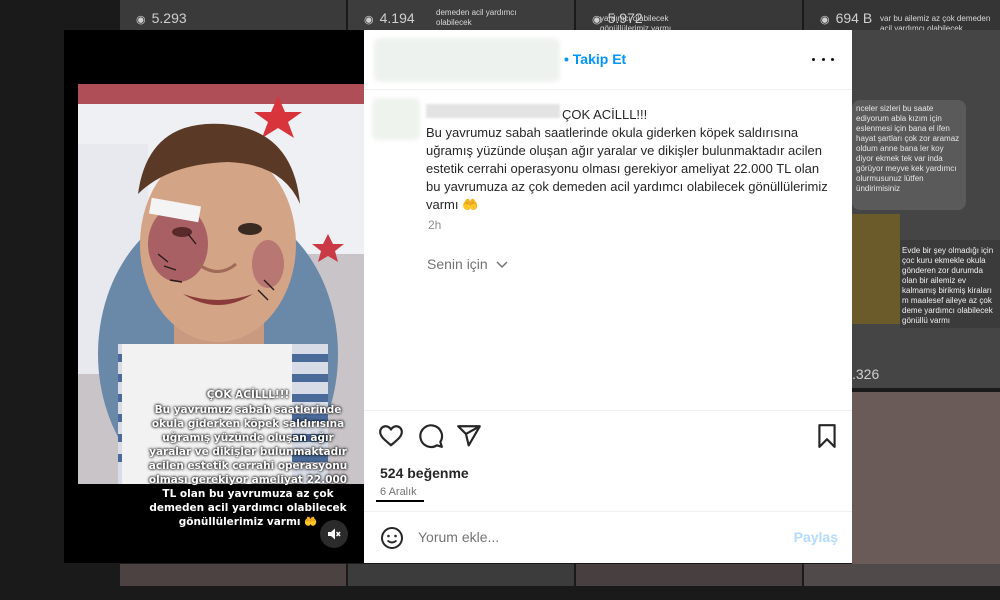  I want to click on caption-avatar-blurred, so click(396, 119).